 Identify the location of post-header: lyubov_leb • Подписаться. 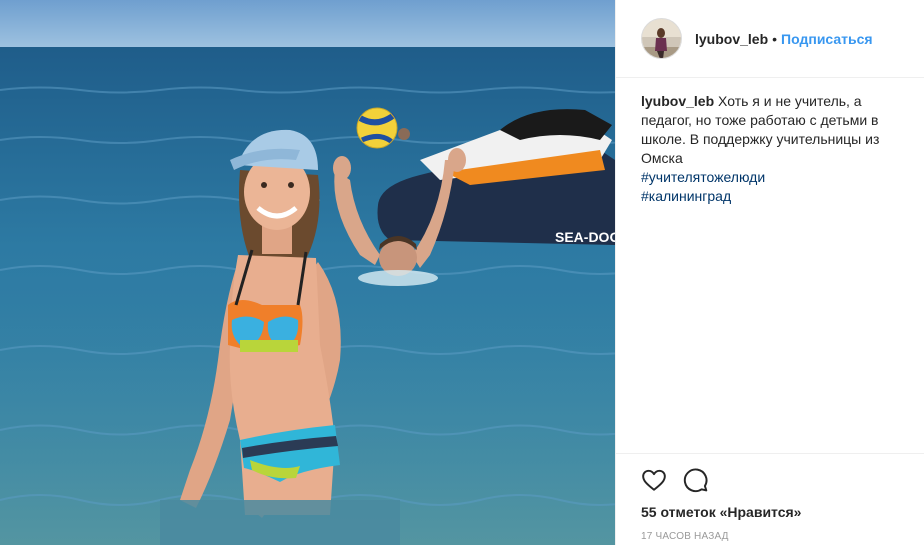
(770, 39).